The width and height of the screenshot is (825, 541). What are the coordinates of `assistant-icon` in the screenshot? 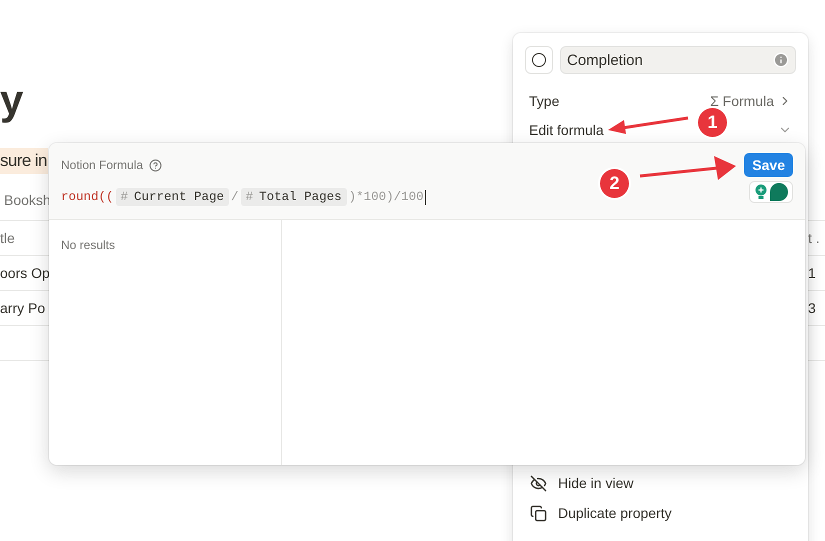 It's located at (771, 192).